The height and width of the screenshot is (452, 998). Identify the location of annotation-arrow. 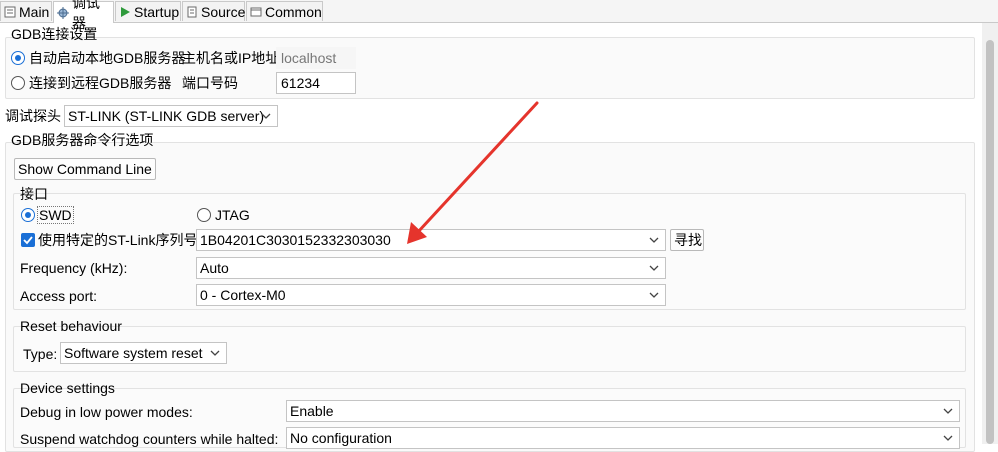
(473, 172).